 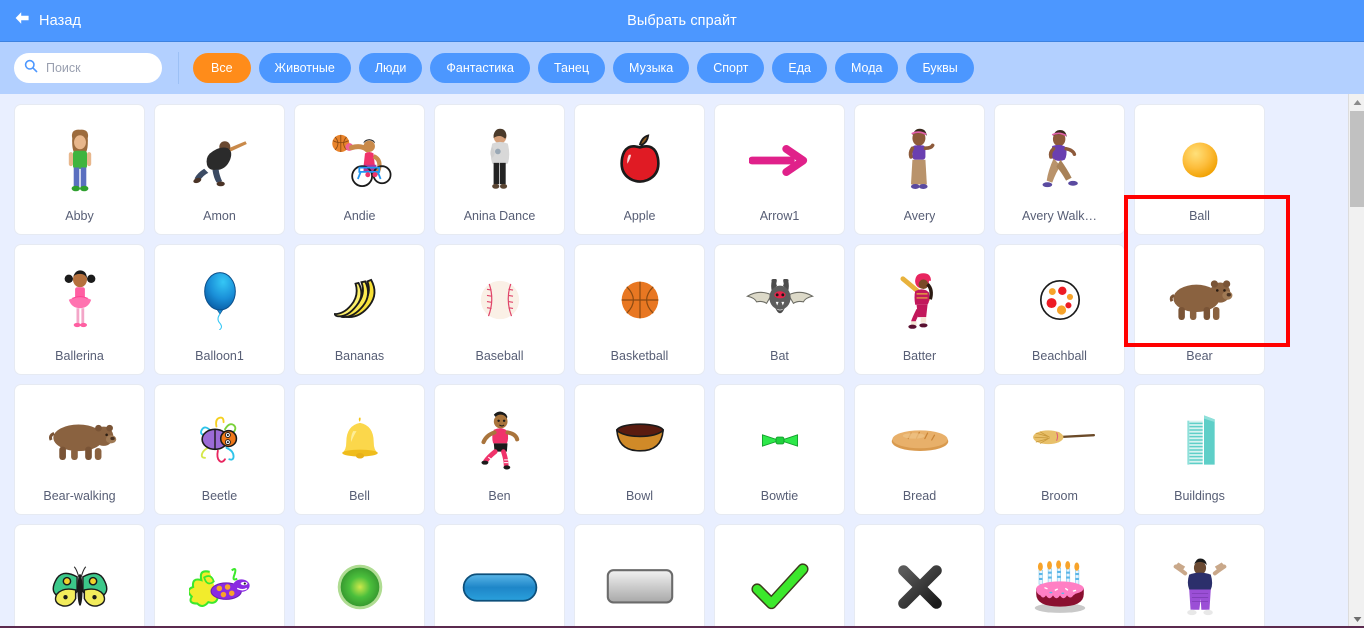 I want to click on sprite-card: Batter, so click(x=919, y=309).